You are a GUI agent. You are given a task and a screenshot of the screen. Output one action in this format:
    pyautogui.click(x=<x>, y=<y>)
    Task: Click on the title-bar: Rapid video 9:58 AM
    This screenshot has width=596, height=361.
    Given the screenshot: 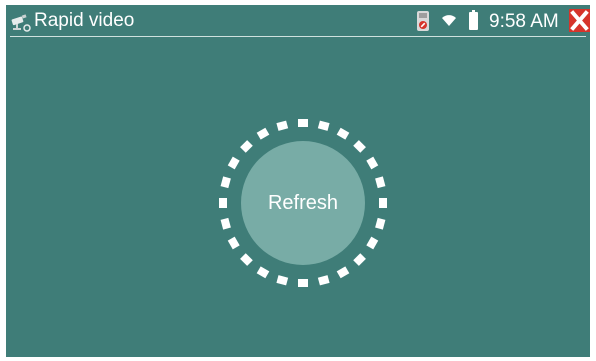 What is the action you would take?
    pyautogui.click(x=298, y=21)
    